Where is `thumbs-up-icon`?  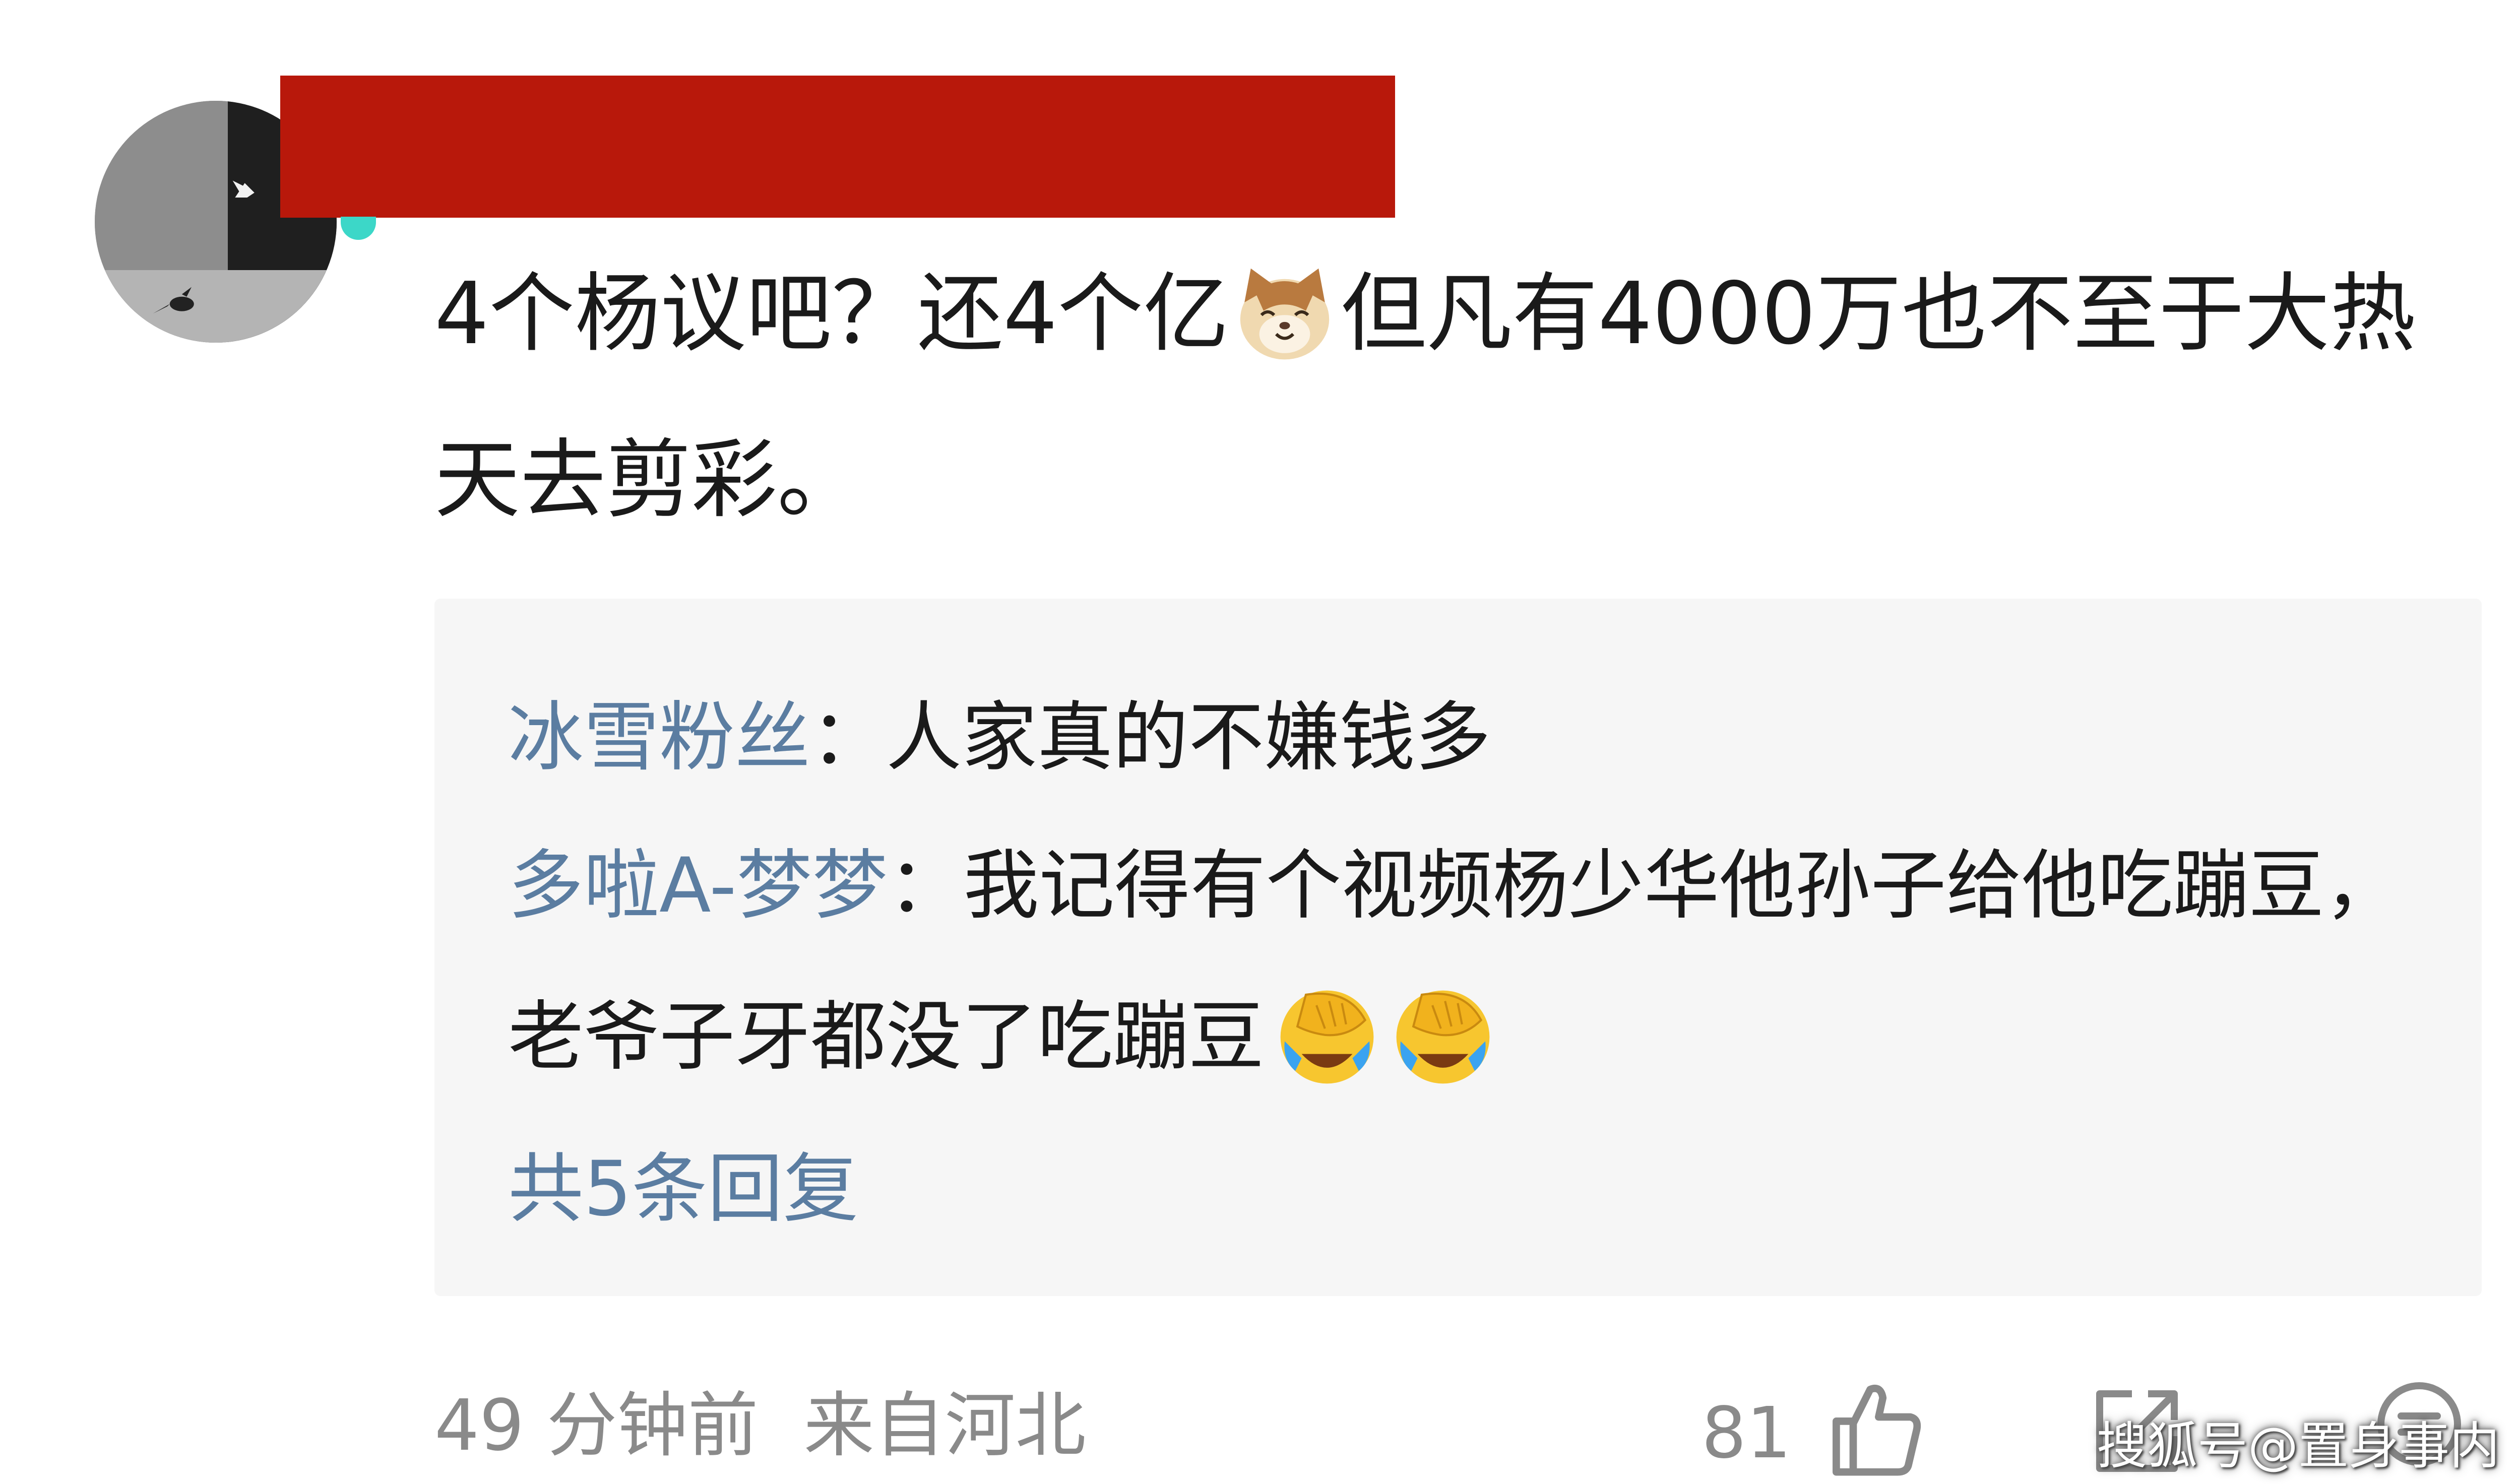
thumbs-up-icon is located at coordinates (1874, 1428).